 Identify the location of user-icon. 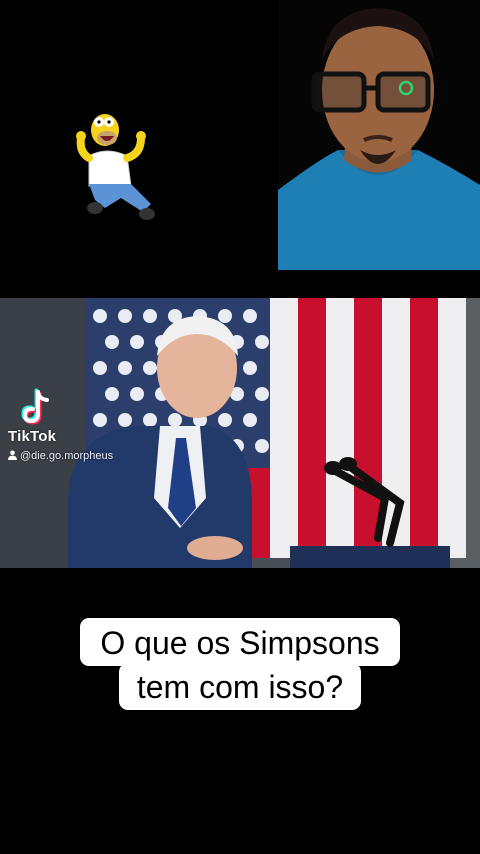
(12, 455).